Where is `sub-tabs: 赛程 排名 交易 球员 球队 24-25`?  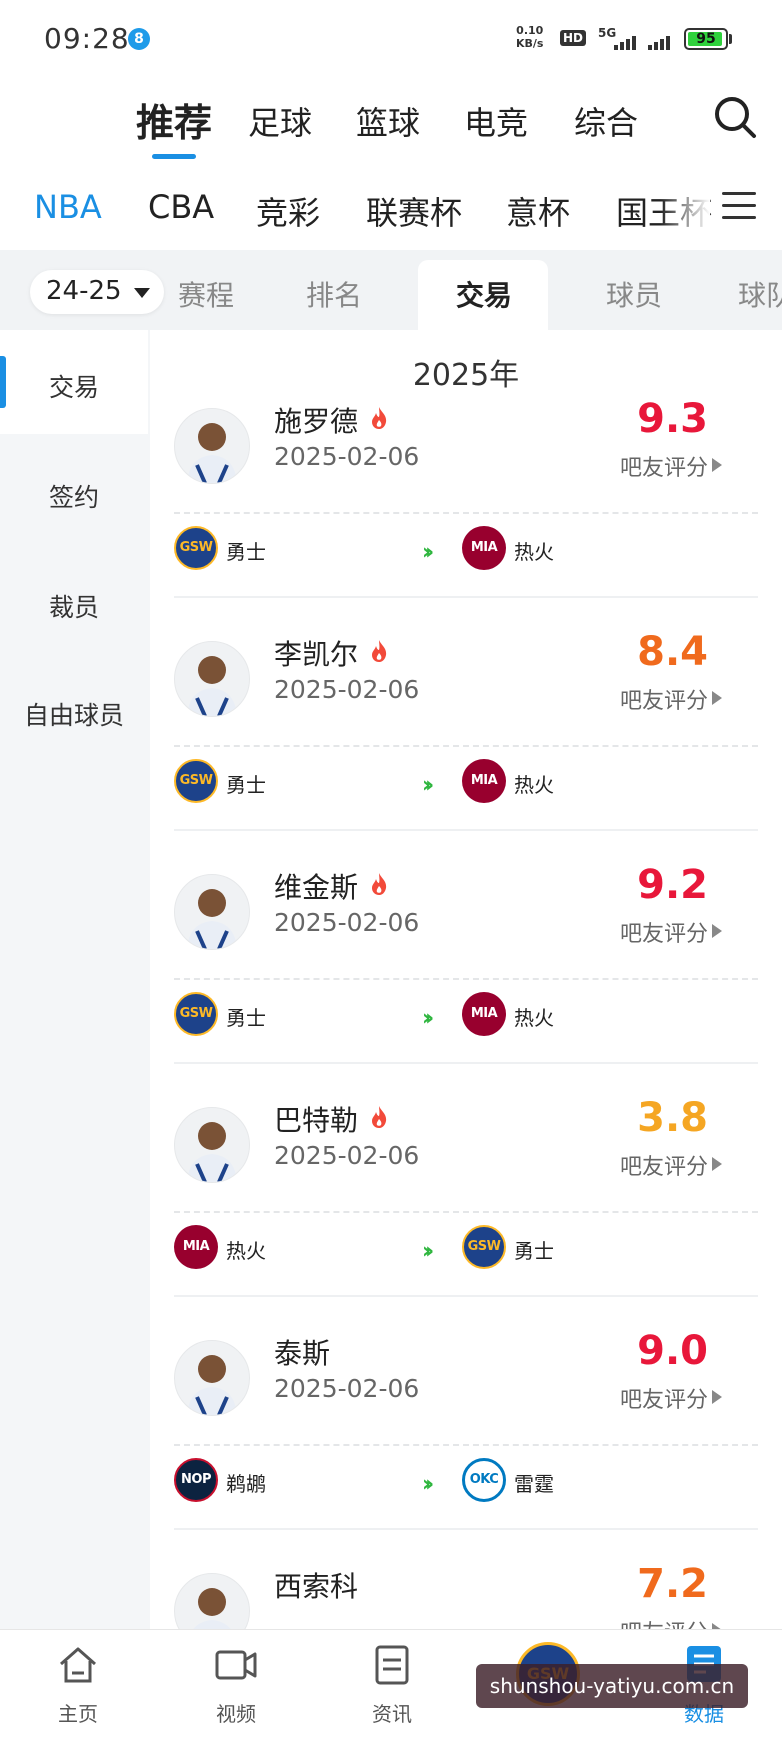
sub-tabs: 赛程 排名 交易 球员 球队 24-25 is located at coordinates (391, 290).